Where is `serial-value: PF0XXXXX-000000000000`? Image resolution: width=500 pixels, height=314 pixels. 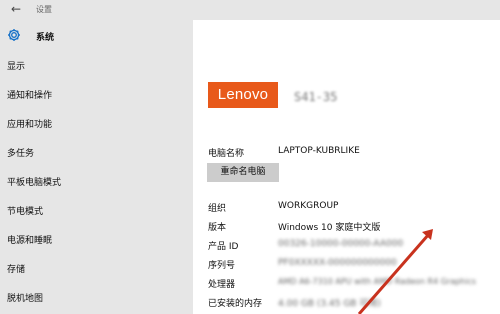 serial-value: PF0XXXXX-000000000000 is located at coordinates (337, 263).